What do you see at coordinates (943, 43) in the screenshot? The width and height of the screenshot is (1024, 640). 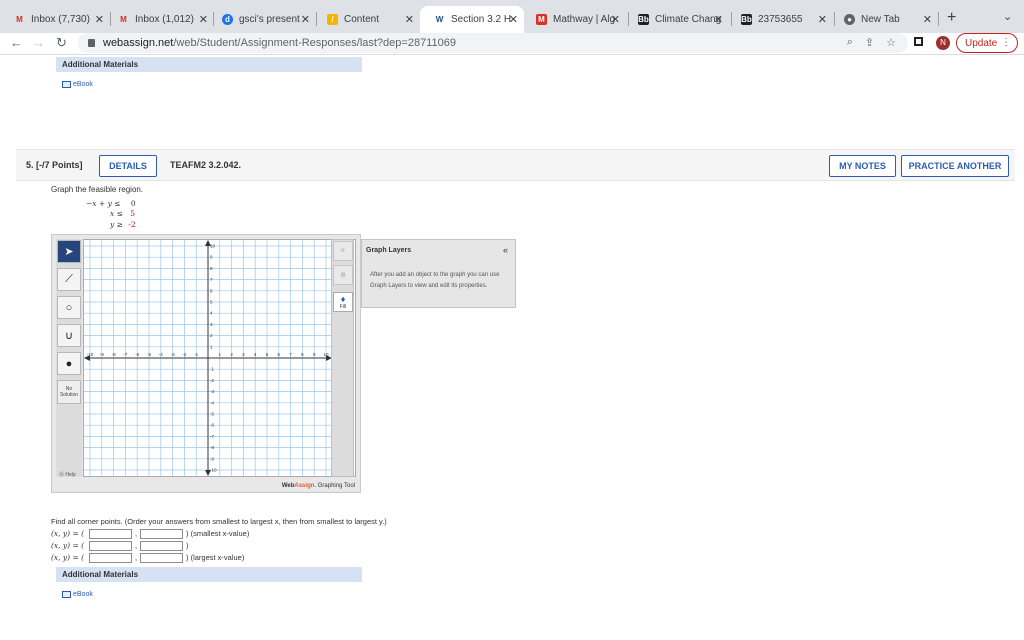 I see `avatar: N` at bounding box center [943, 43].